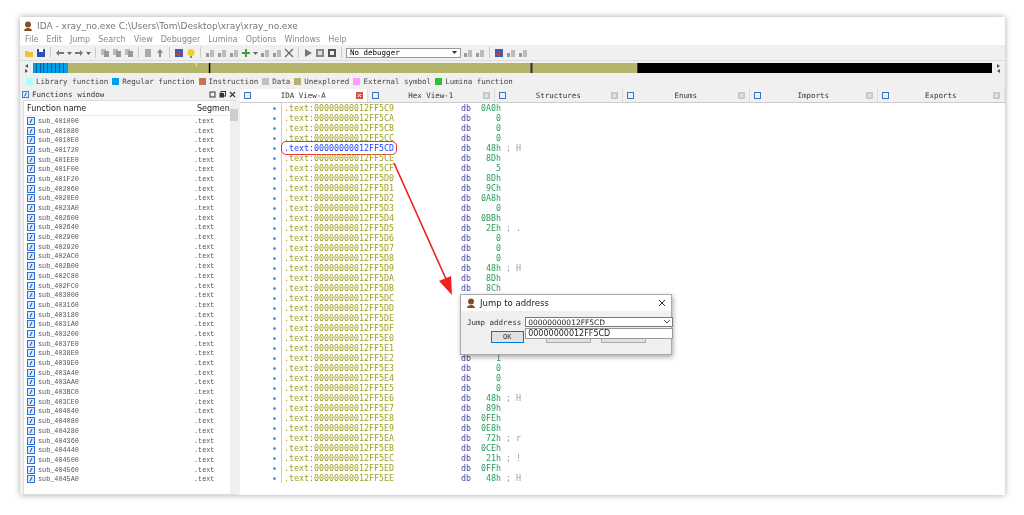  What do you see at coordinates (339, 118) in the screenshot?
I see `address-text: .text:00000000012FF5CA` at bounding box center [339, 118].